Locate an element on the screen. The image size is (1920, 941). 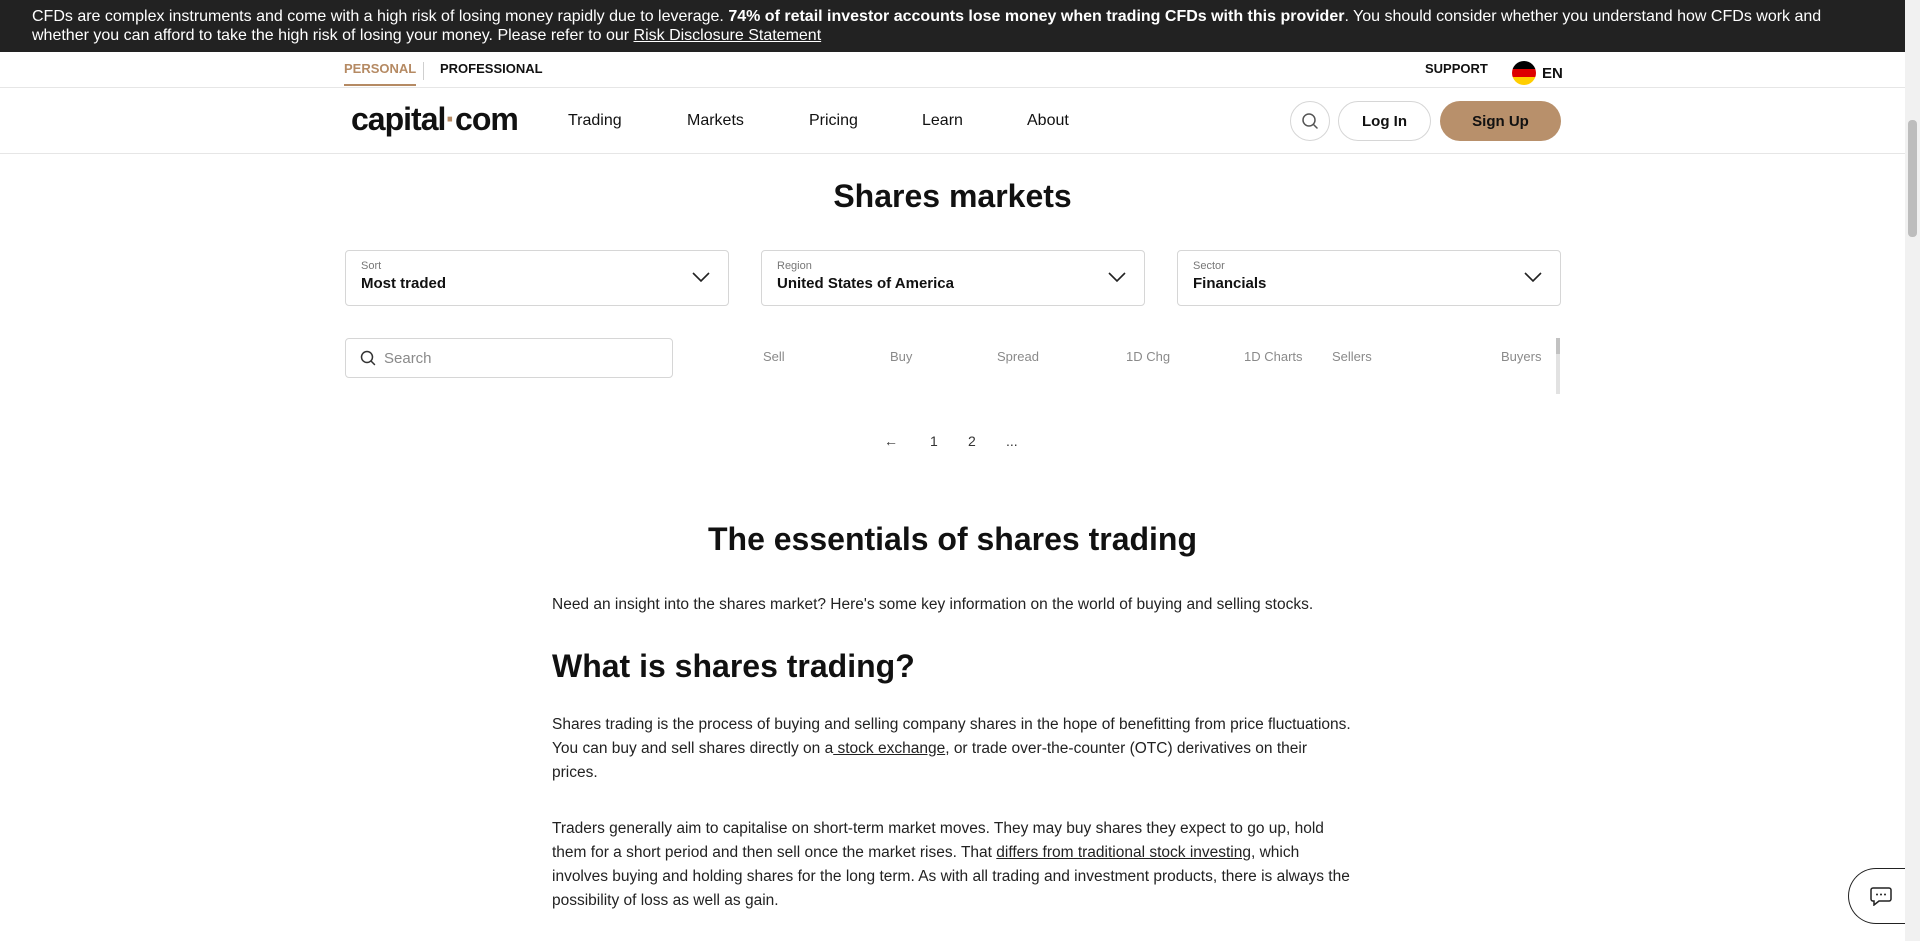
divider is located at coordinates (423, 71).